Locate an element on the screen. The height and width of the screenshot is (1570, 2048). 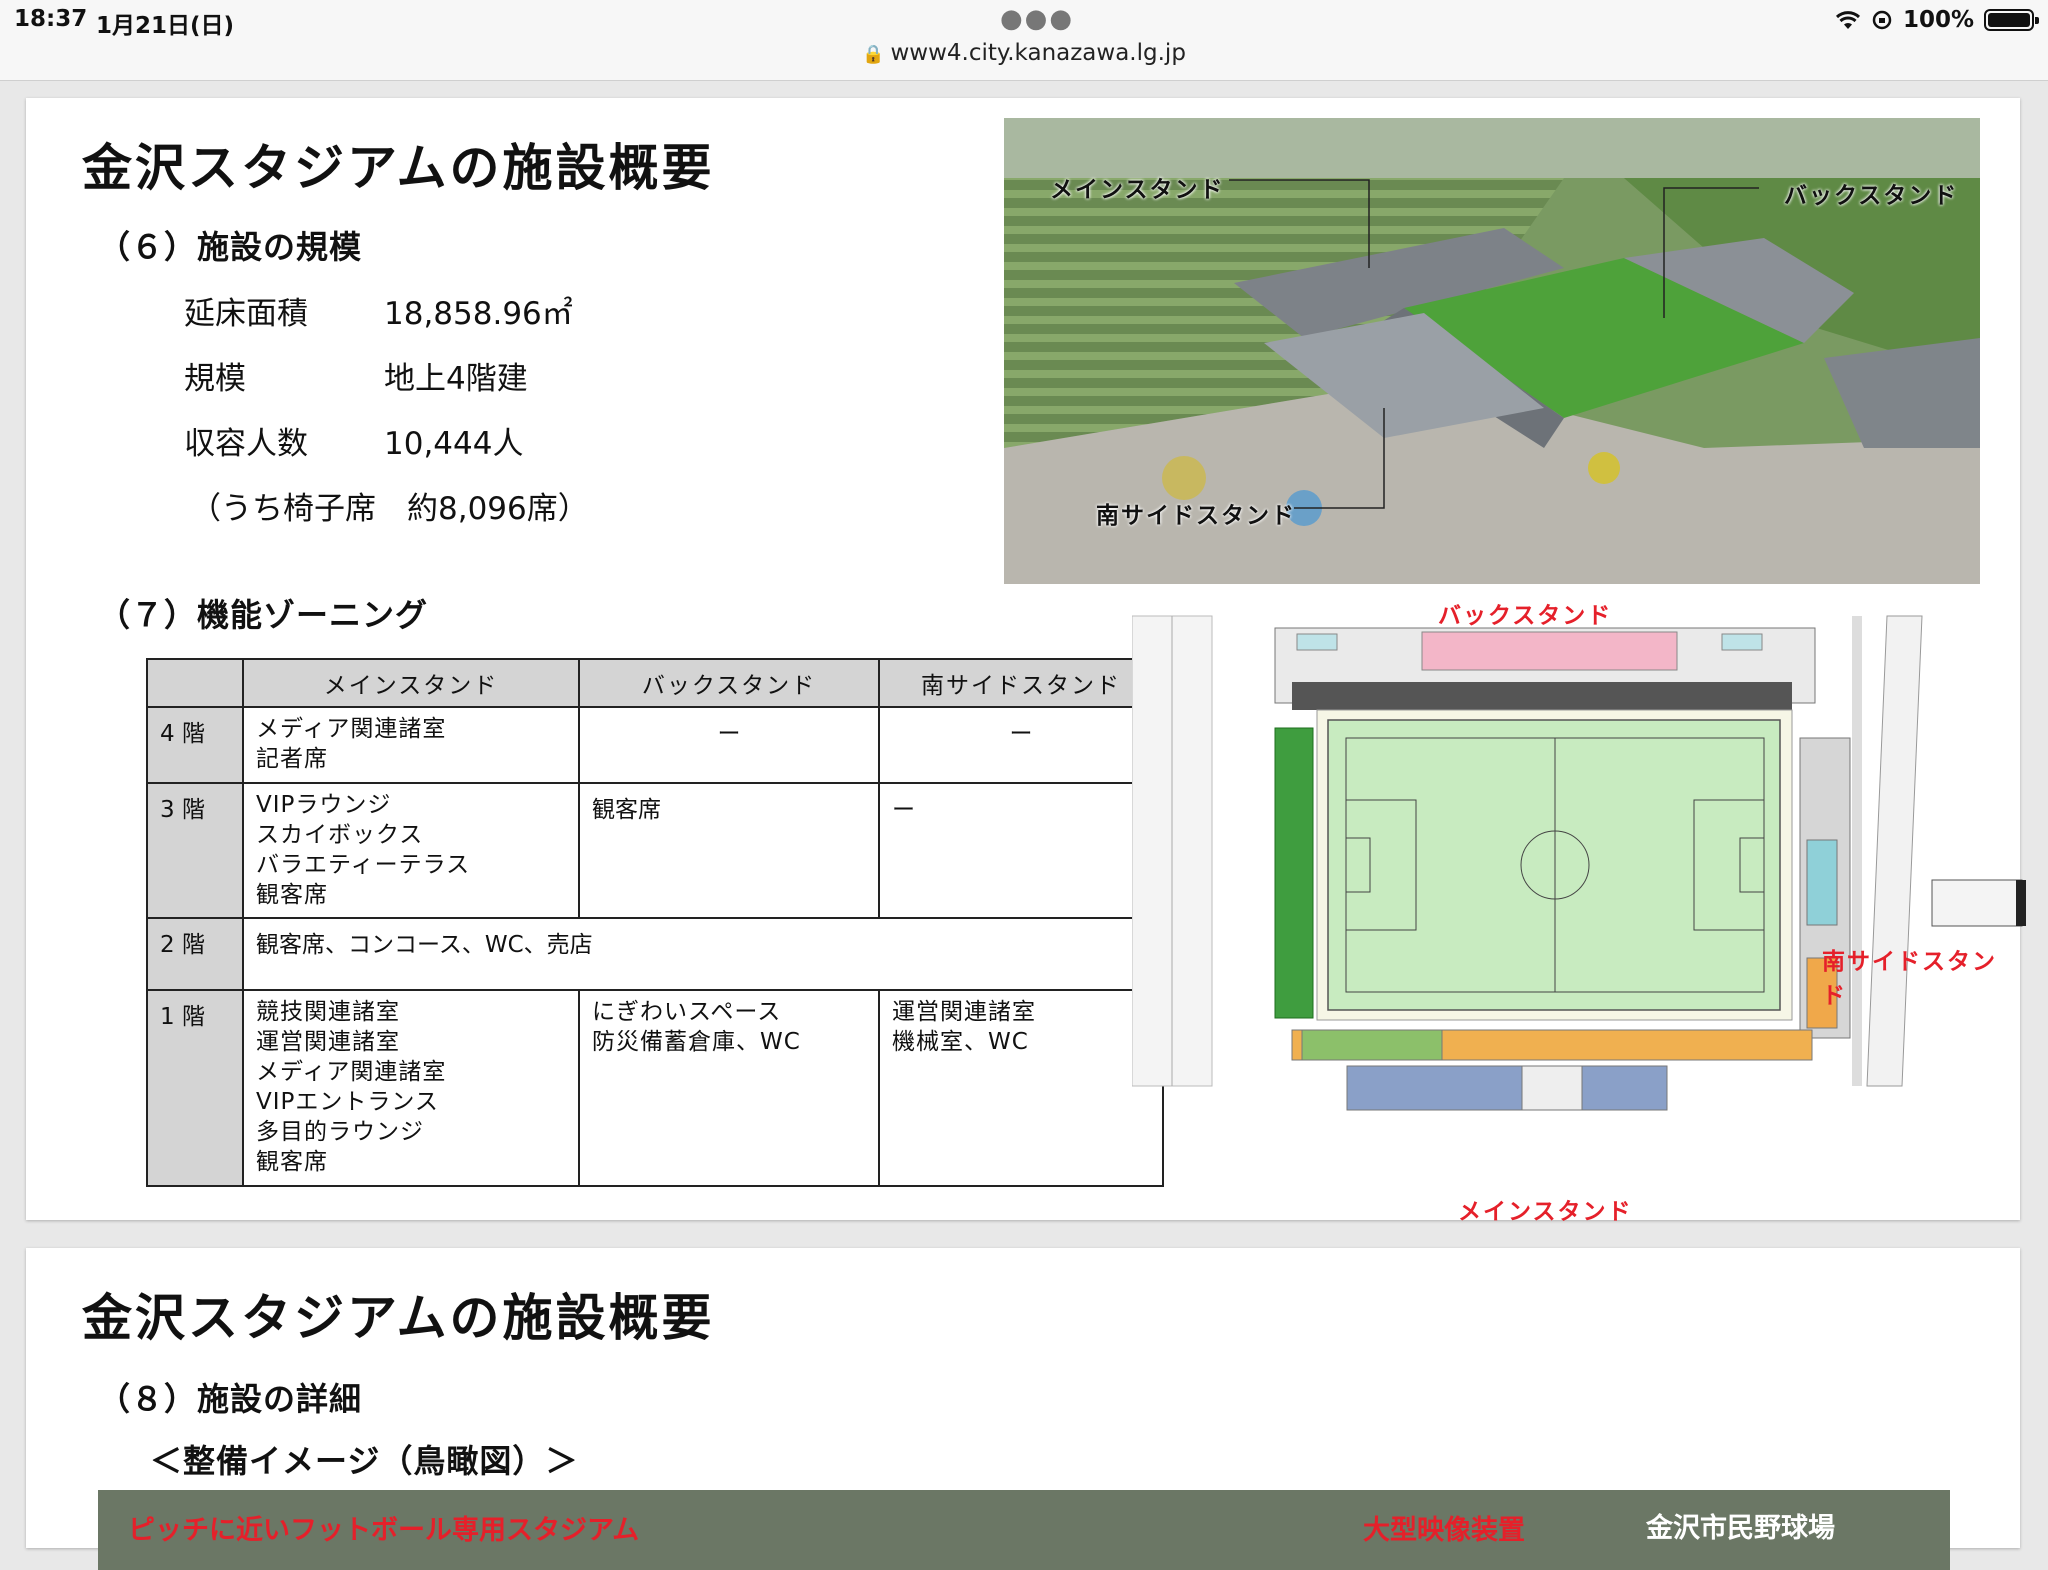
plan-label-back: バックスタンド is located at coordinates (1525, 616).